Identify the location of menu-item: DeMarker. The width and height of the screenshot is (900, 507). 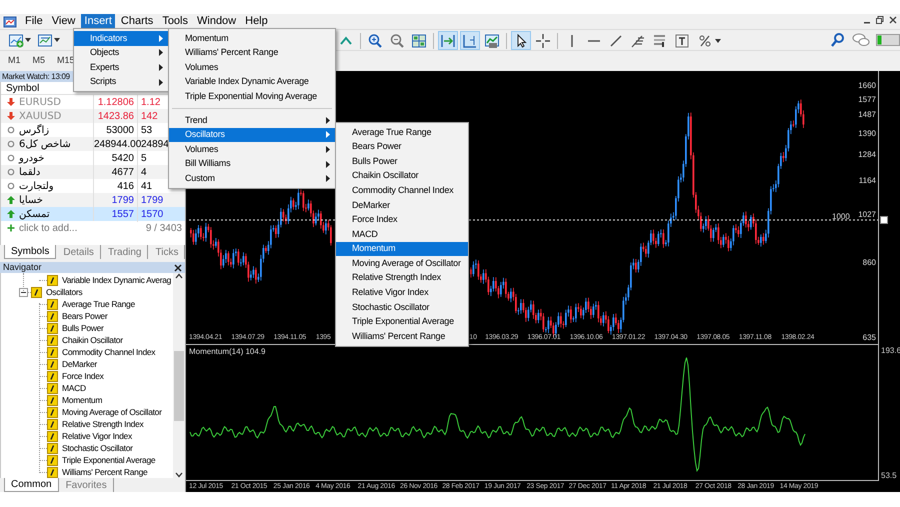
(402, 205).